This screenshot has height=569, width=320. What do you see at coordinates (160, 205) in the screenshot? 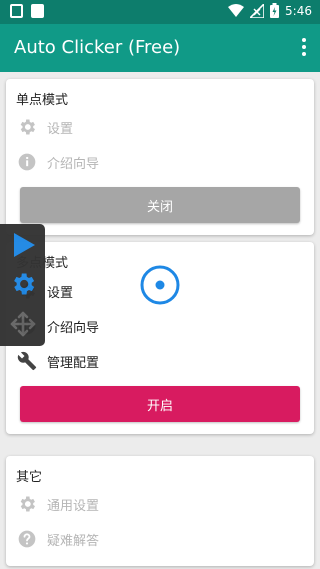
I see `single-mode-toggle-button: 关闭` at bounding box center [160, 205].